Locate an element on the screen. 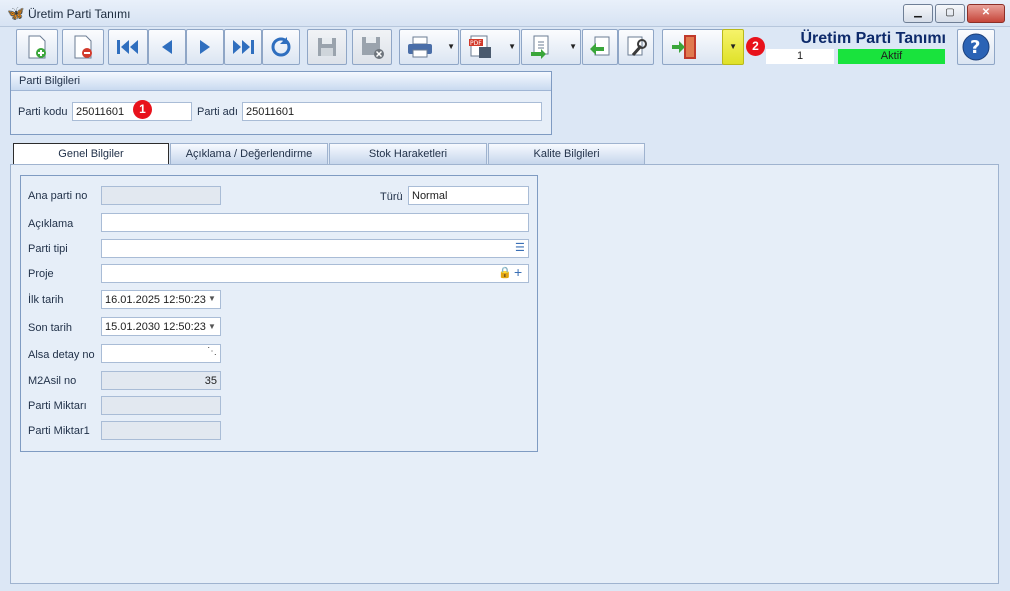 This screenshot has height=591, width=1010. pdf-export-icon: PDF is located at coordinates (480, 46).